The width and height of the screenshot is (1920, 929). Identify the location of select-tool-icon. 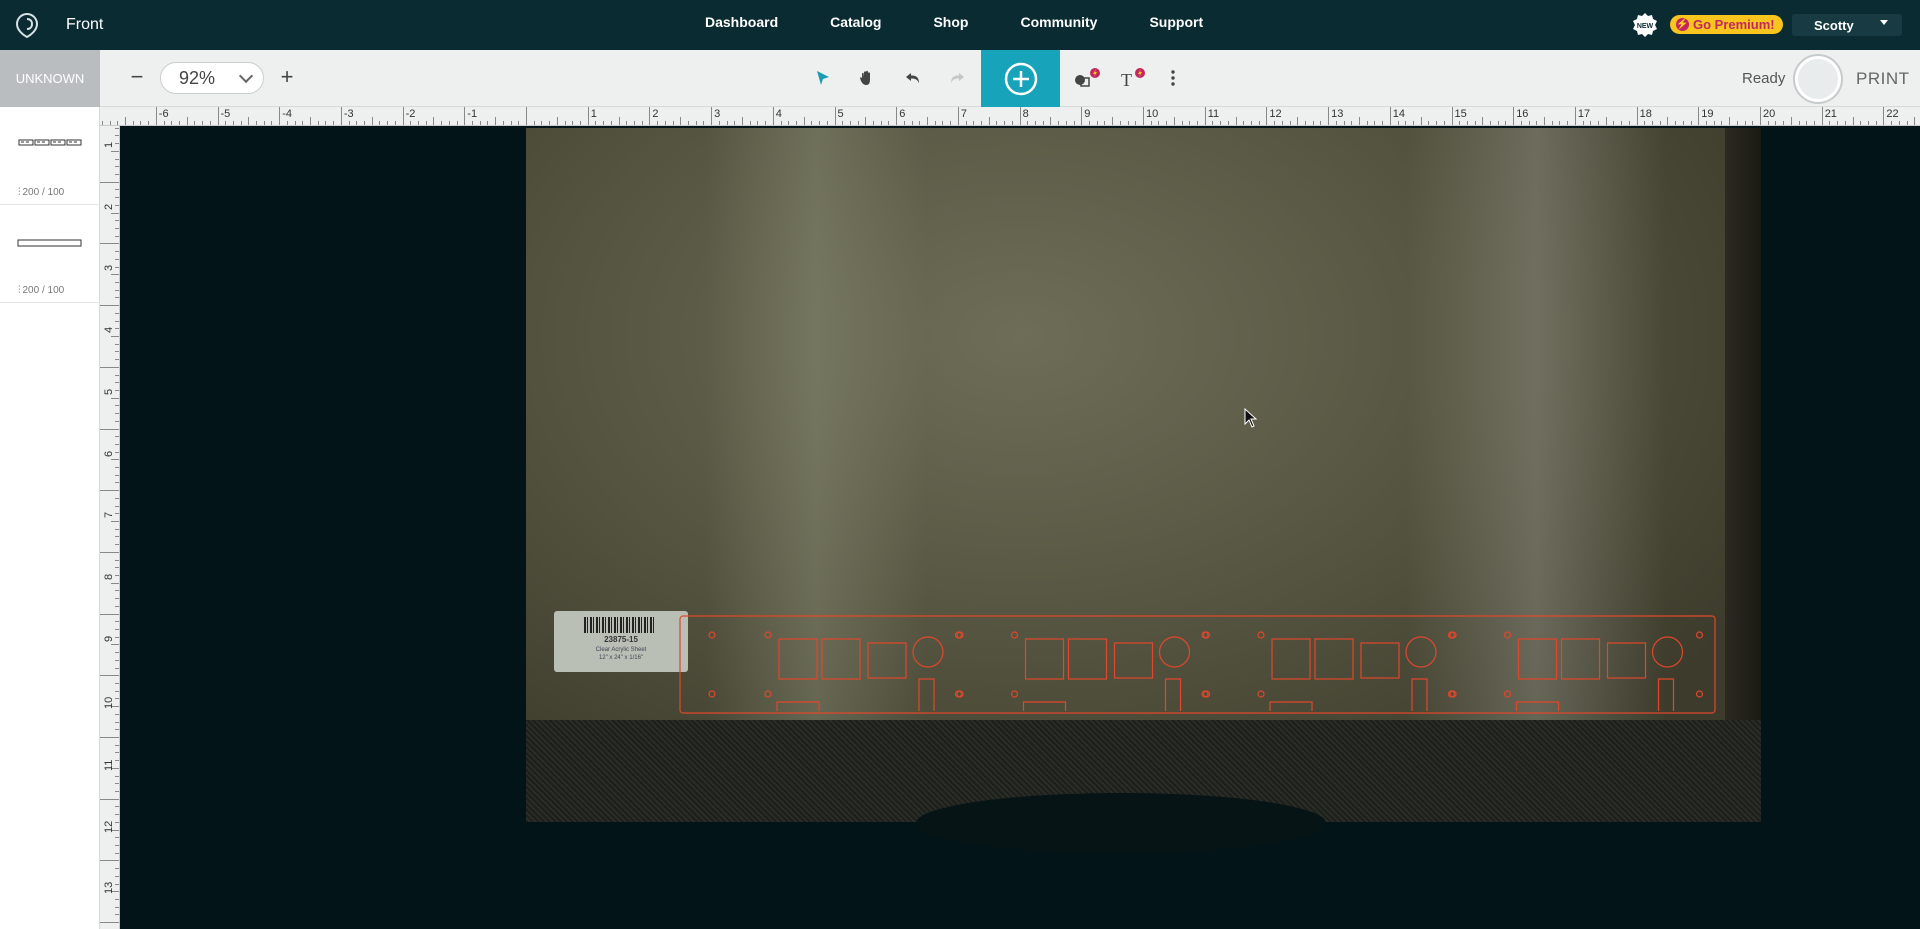
(823, 78).